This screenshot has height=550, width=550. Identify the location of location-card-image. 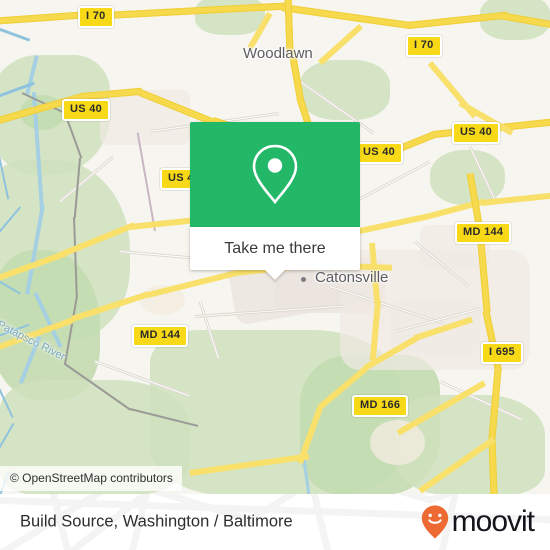
(275, 174).